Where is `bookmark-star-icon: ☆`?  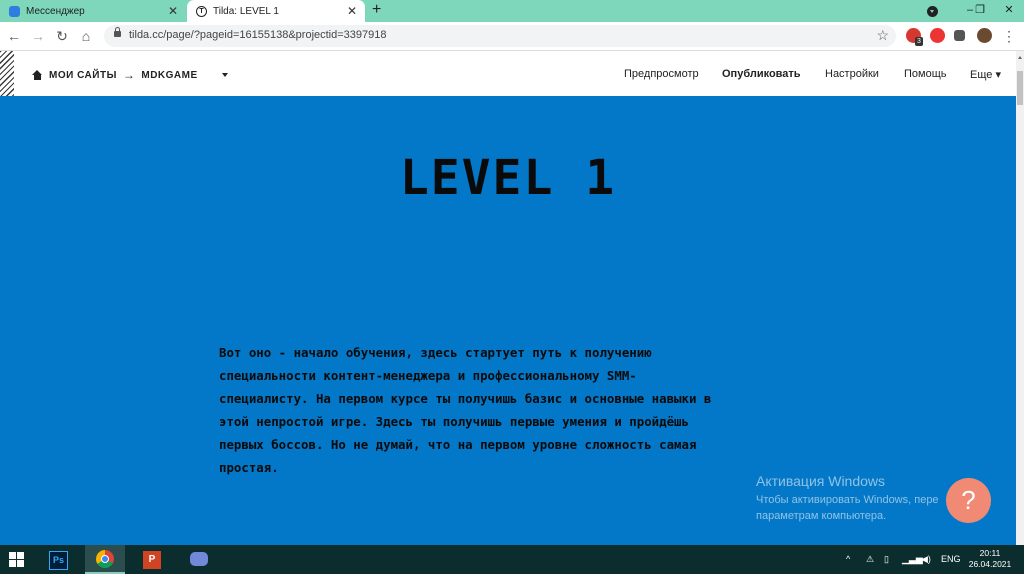 bookmark-star-icon: ☆ is located at coordinates (882, 35).